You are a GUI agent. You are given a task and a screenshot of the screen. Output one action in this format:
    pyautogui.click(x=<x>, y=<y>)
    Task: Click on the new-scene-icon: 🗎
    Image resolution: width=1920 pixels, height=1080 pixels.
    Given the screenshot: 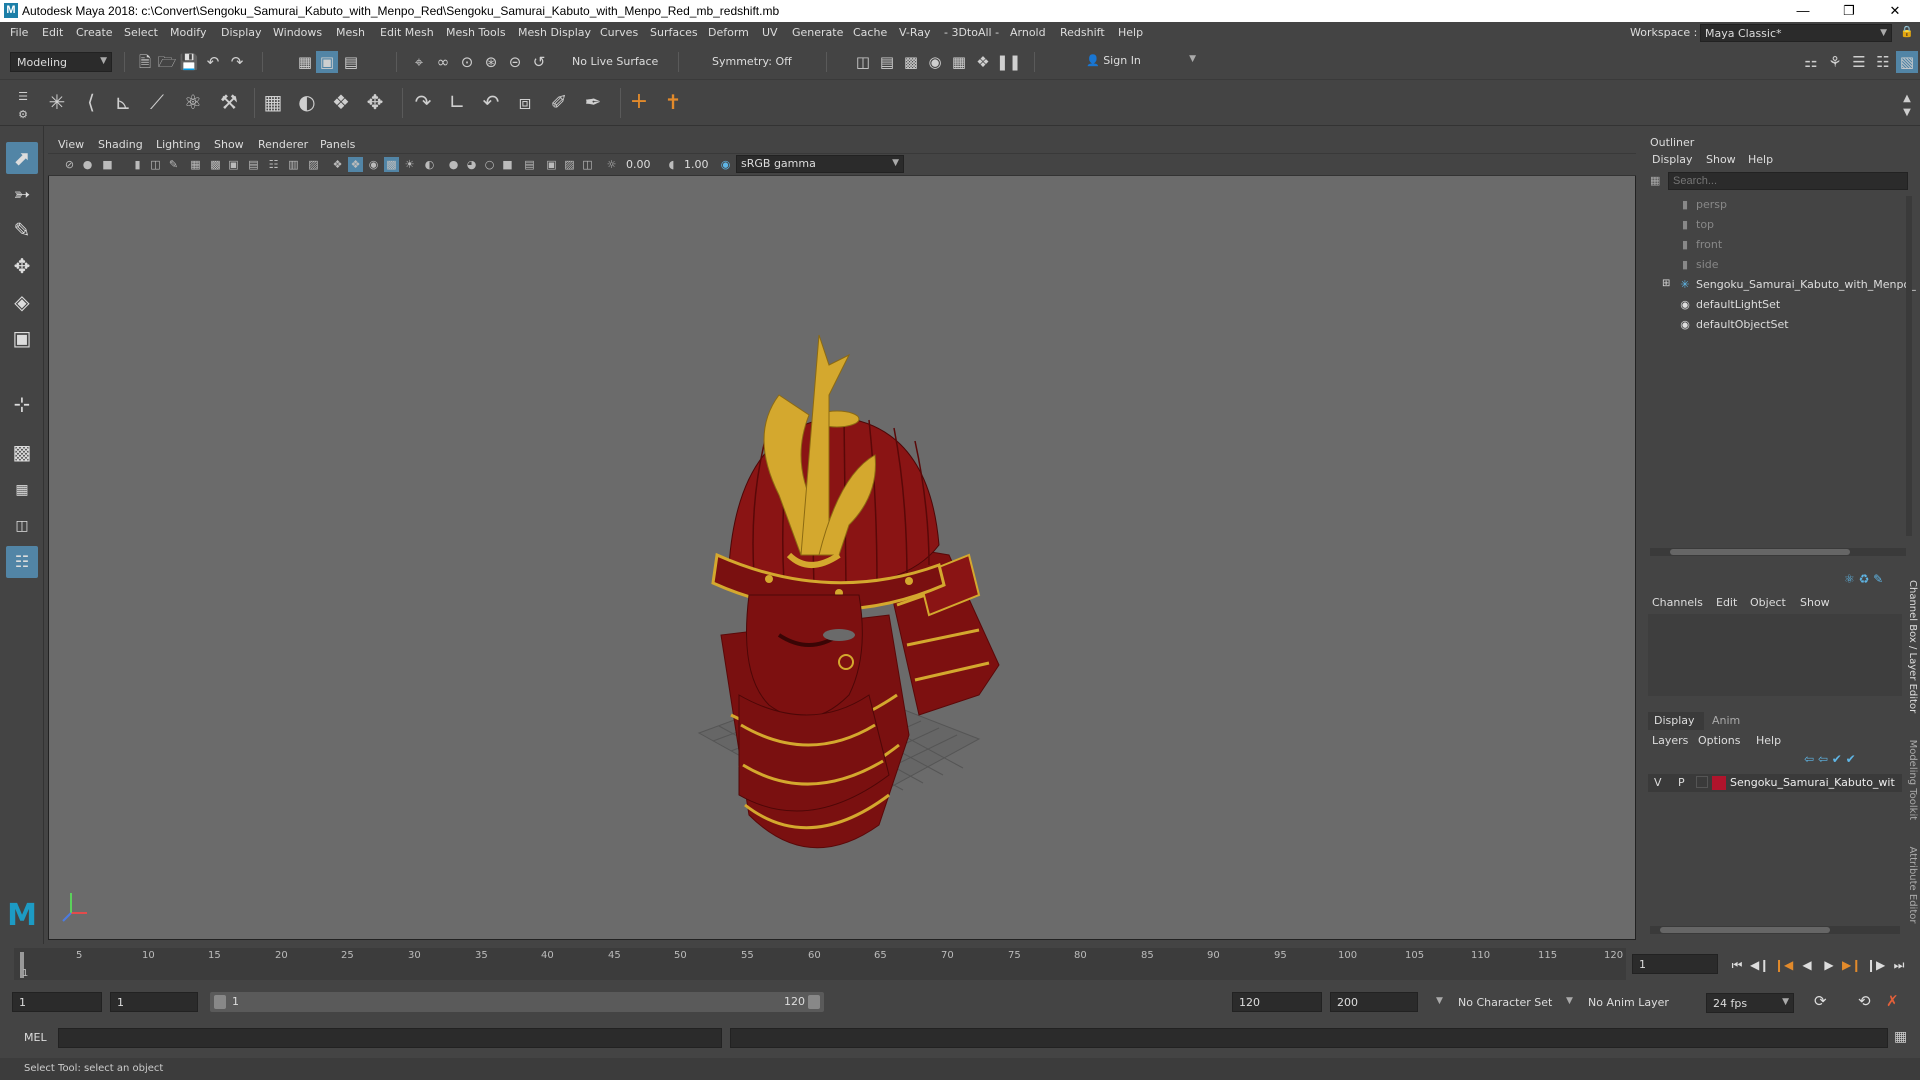 What is the action you would take?
    pyautogui.click(x=145, y=62)
    